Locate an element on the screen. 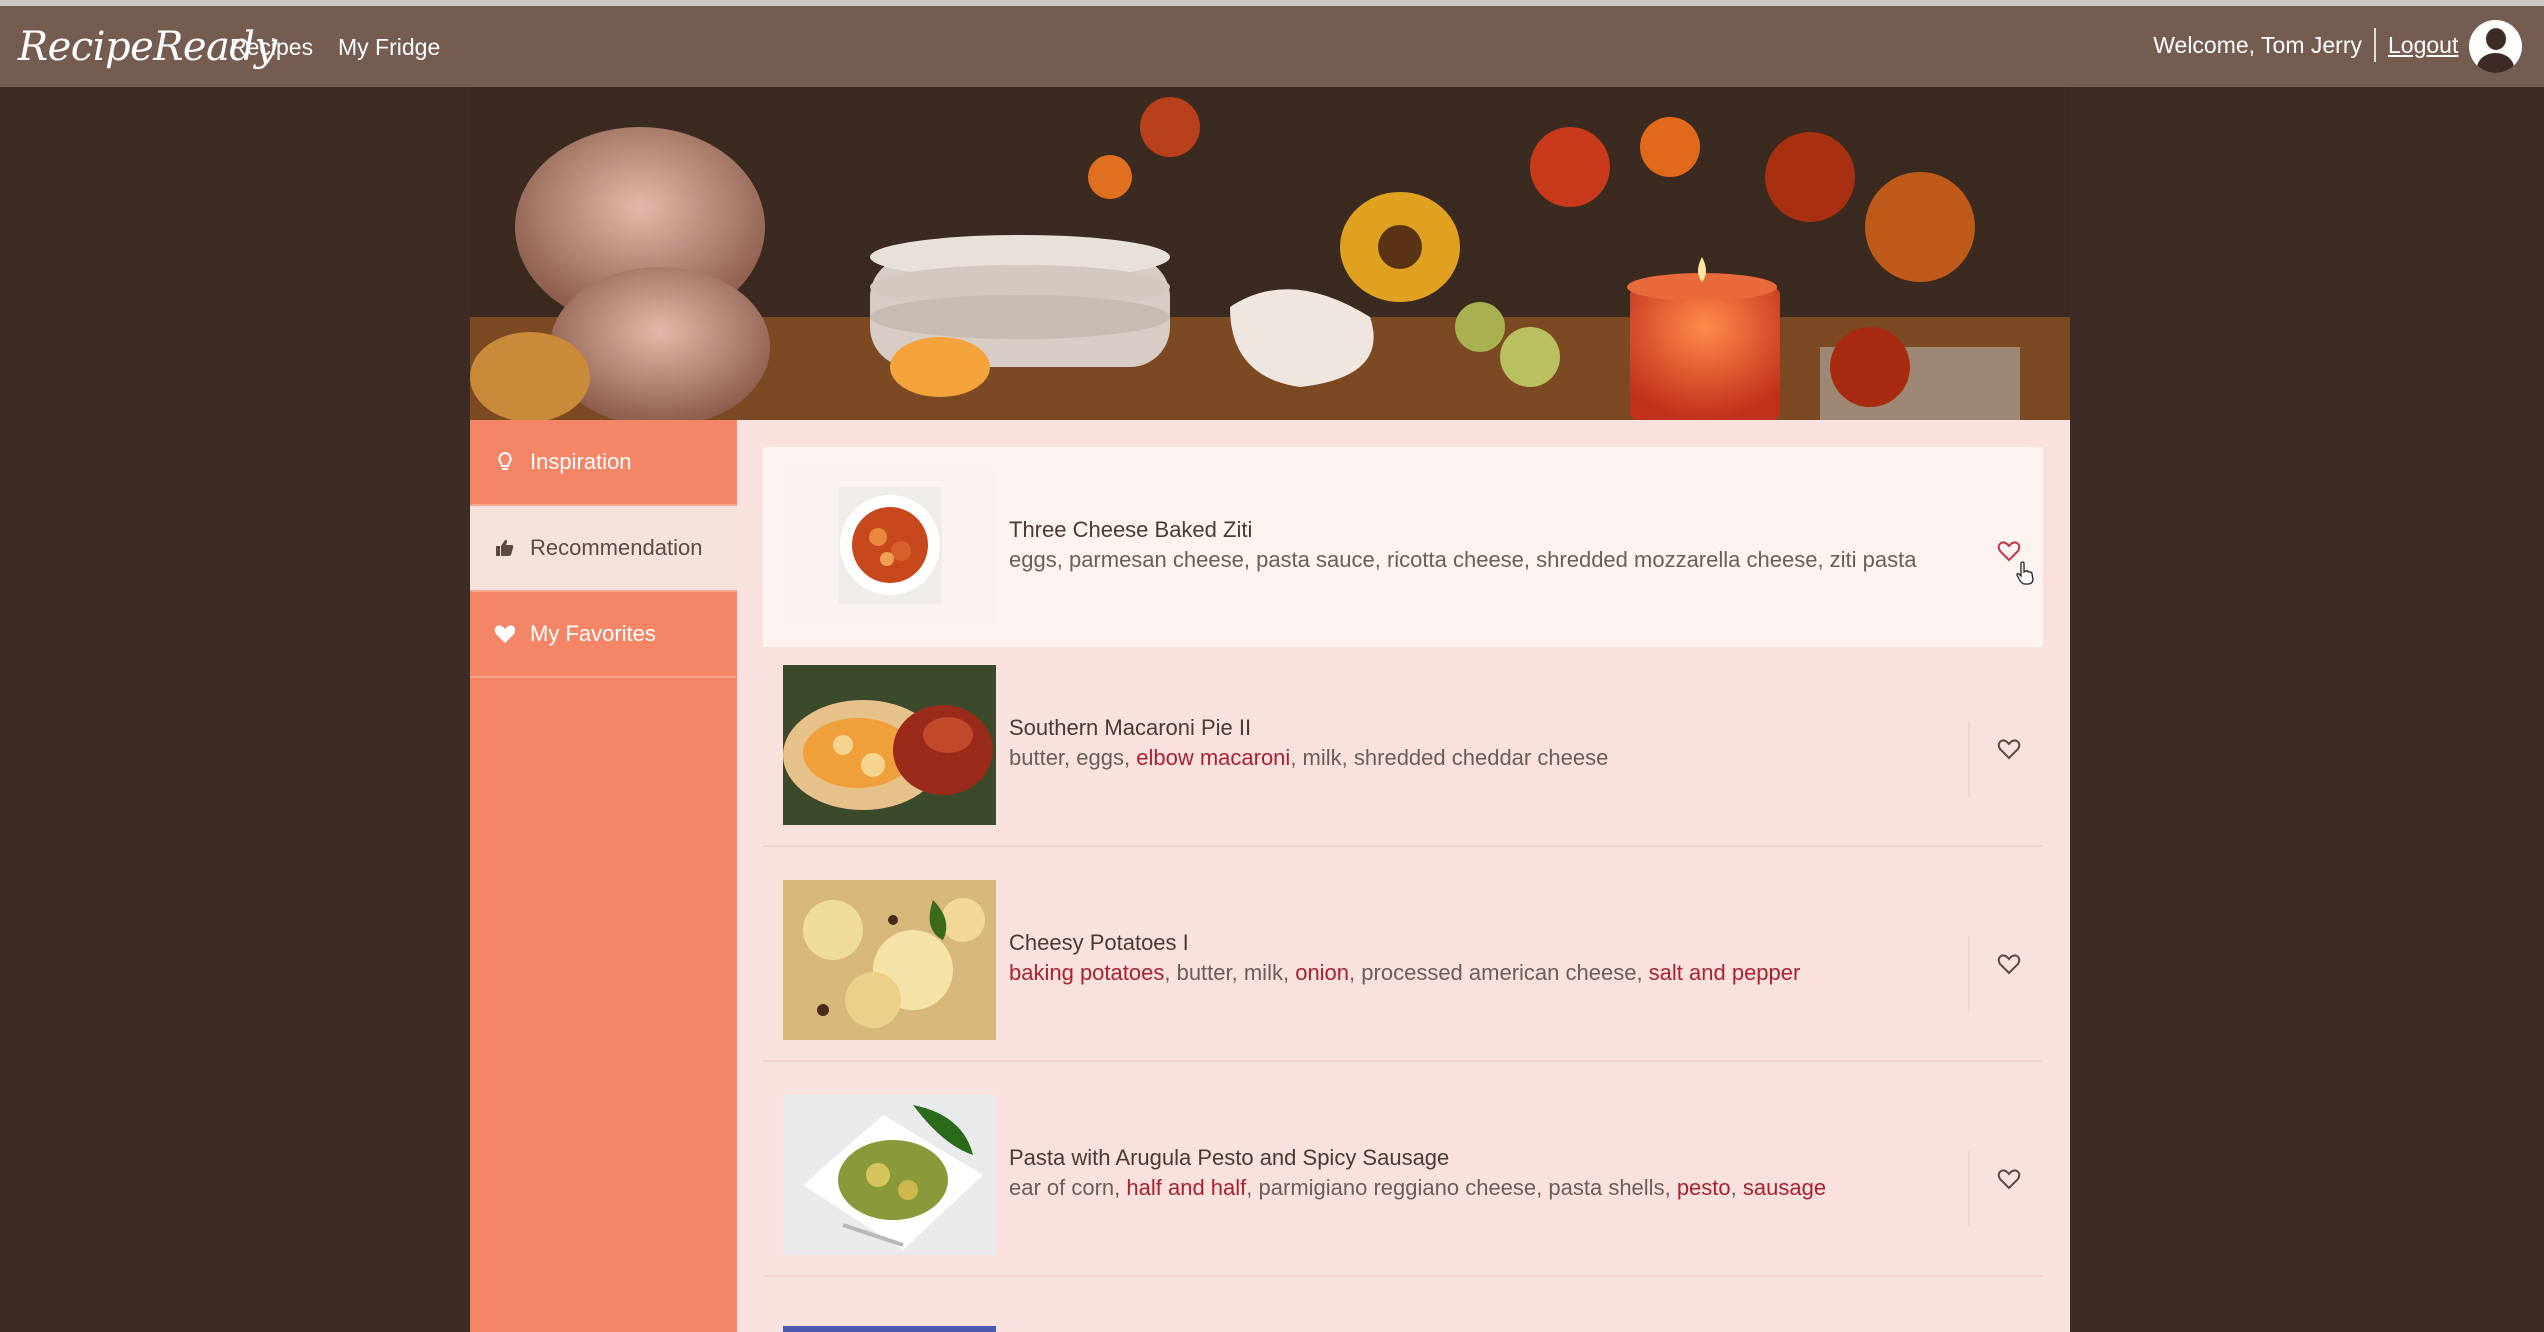 The height and width of the screenshot is (1332, 2544). ingredient: ricotta cheese is located at coordinates (1455, 559).